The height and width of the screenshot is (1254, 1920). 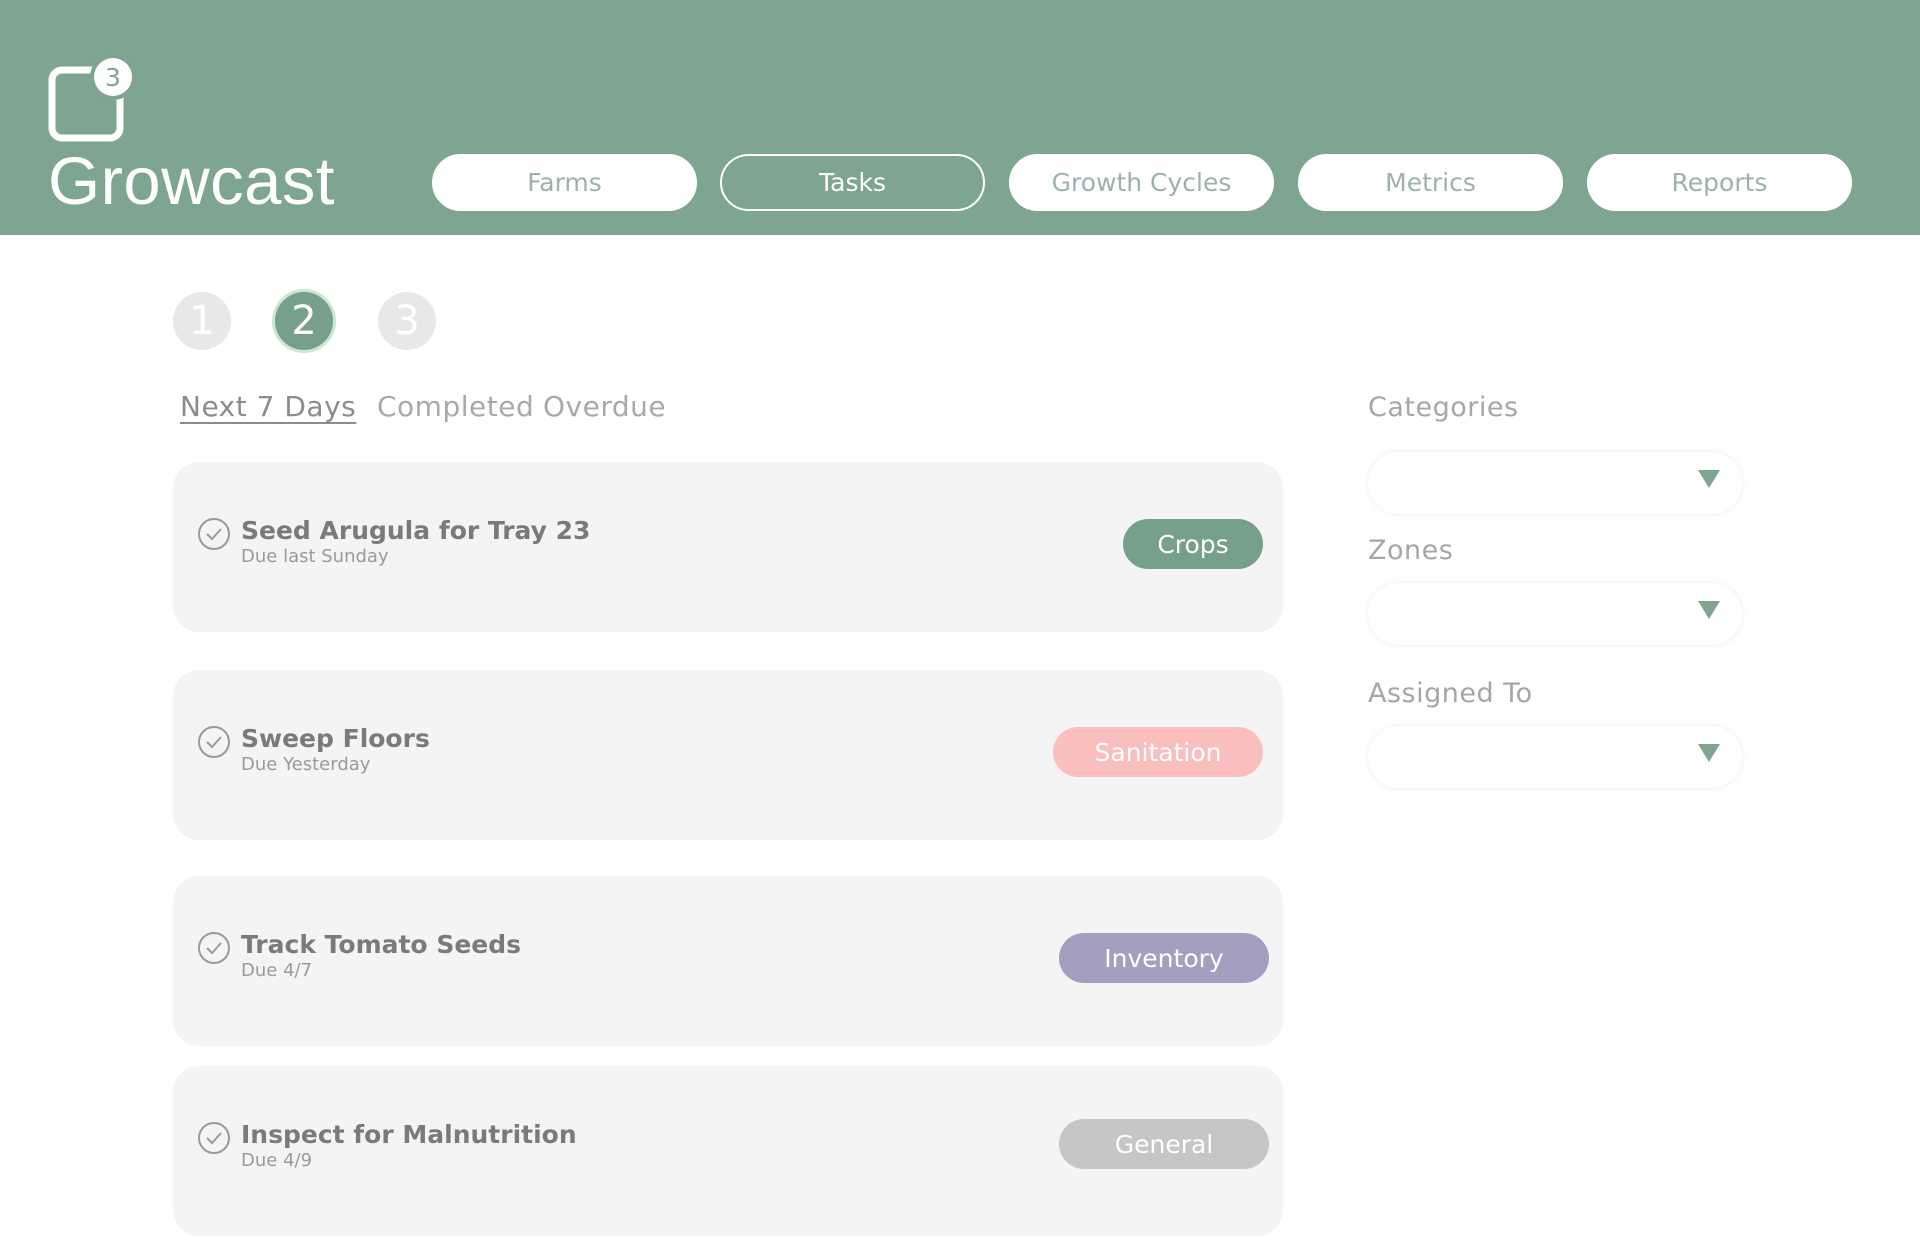 What do you see at coordinates (1443, 407) in the screenshot?
I see `categories-label: Categories` at bounding box center [1443, 407].